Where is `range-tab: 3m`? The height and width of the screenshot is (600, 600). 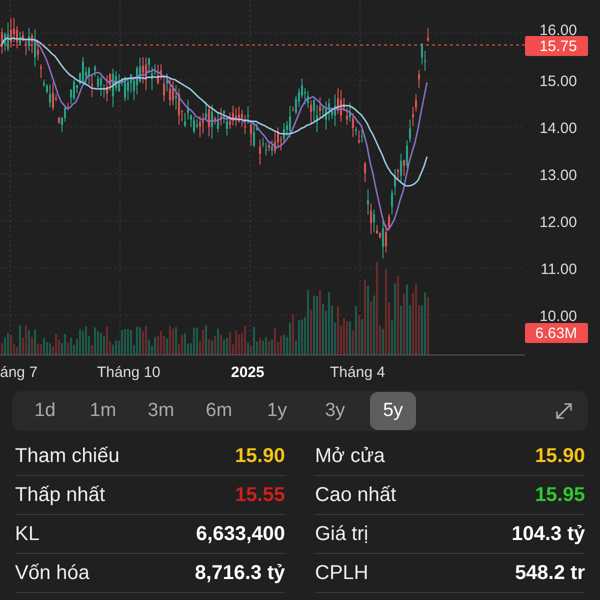 range-tab: 3m is located at coordinates (161, 411).